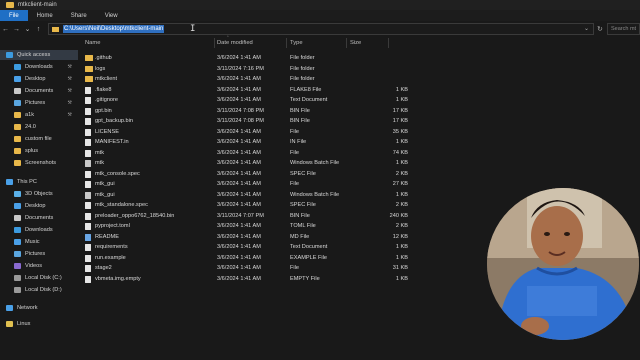  What do you see at coordinates (5, 29) in the screenshot?
I see `back-arrow-icon: ←` at bounding box center [5, 29].